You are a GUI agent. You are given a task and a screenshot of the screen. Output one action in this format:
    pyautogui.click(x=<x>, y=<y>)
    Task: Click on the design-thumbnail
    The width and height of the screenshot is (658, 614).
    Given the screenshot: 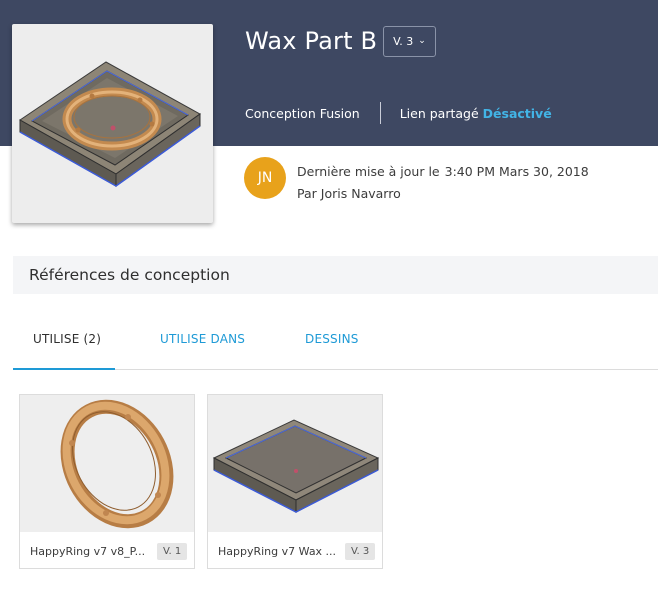 What is the action you would take?
    pyautogui.click(x=112, y=123)
    